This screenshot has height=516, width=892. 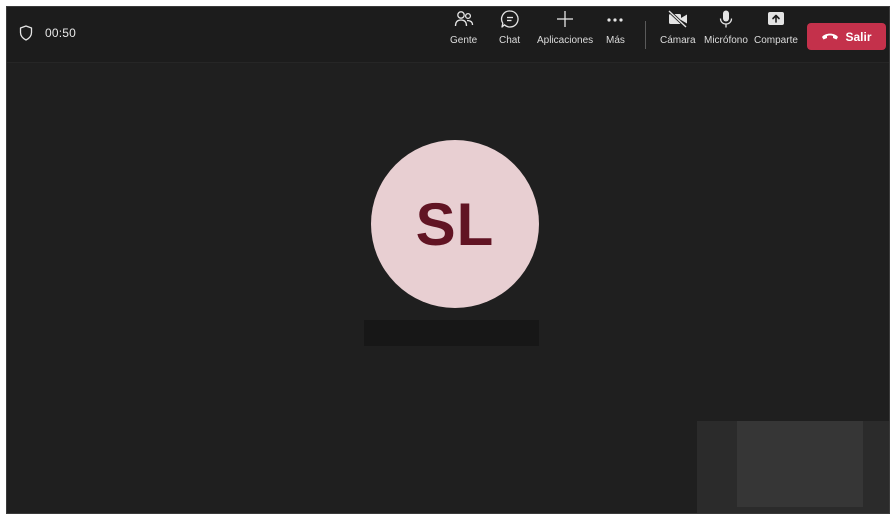 I want to click on call-status: 00:50, so click(x=47, y=33).